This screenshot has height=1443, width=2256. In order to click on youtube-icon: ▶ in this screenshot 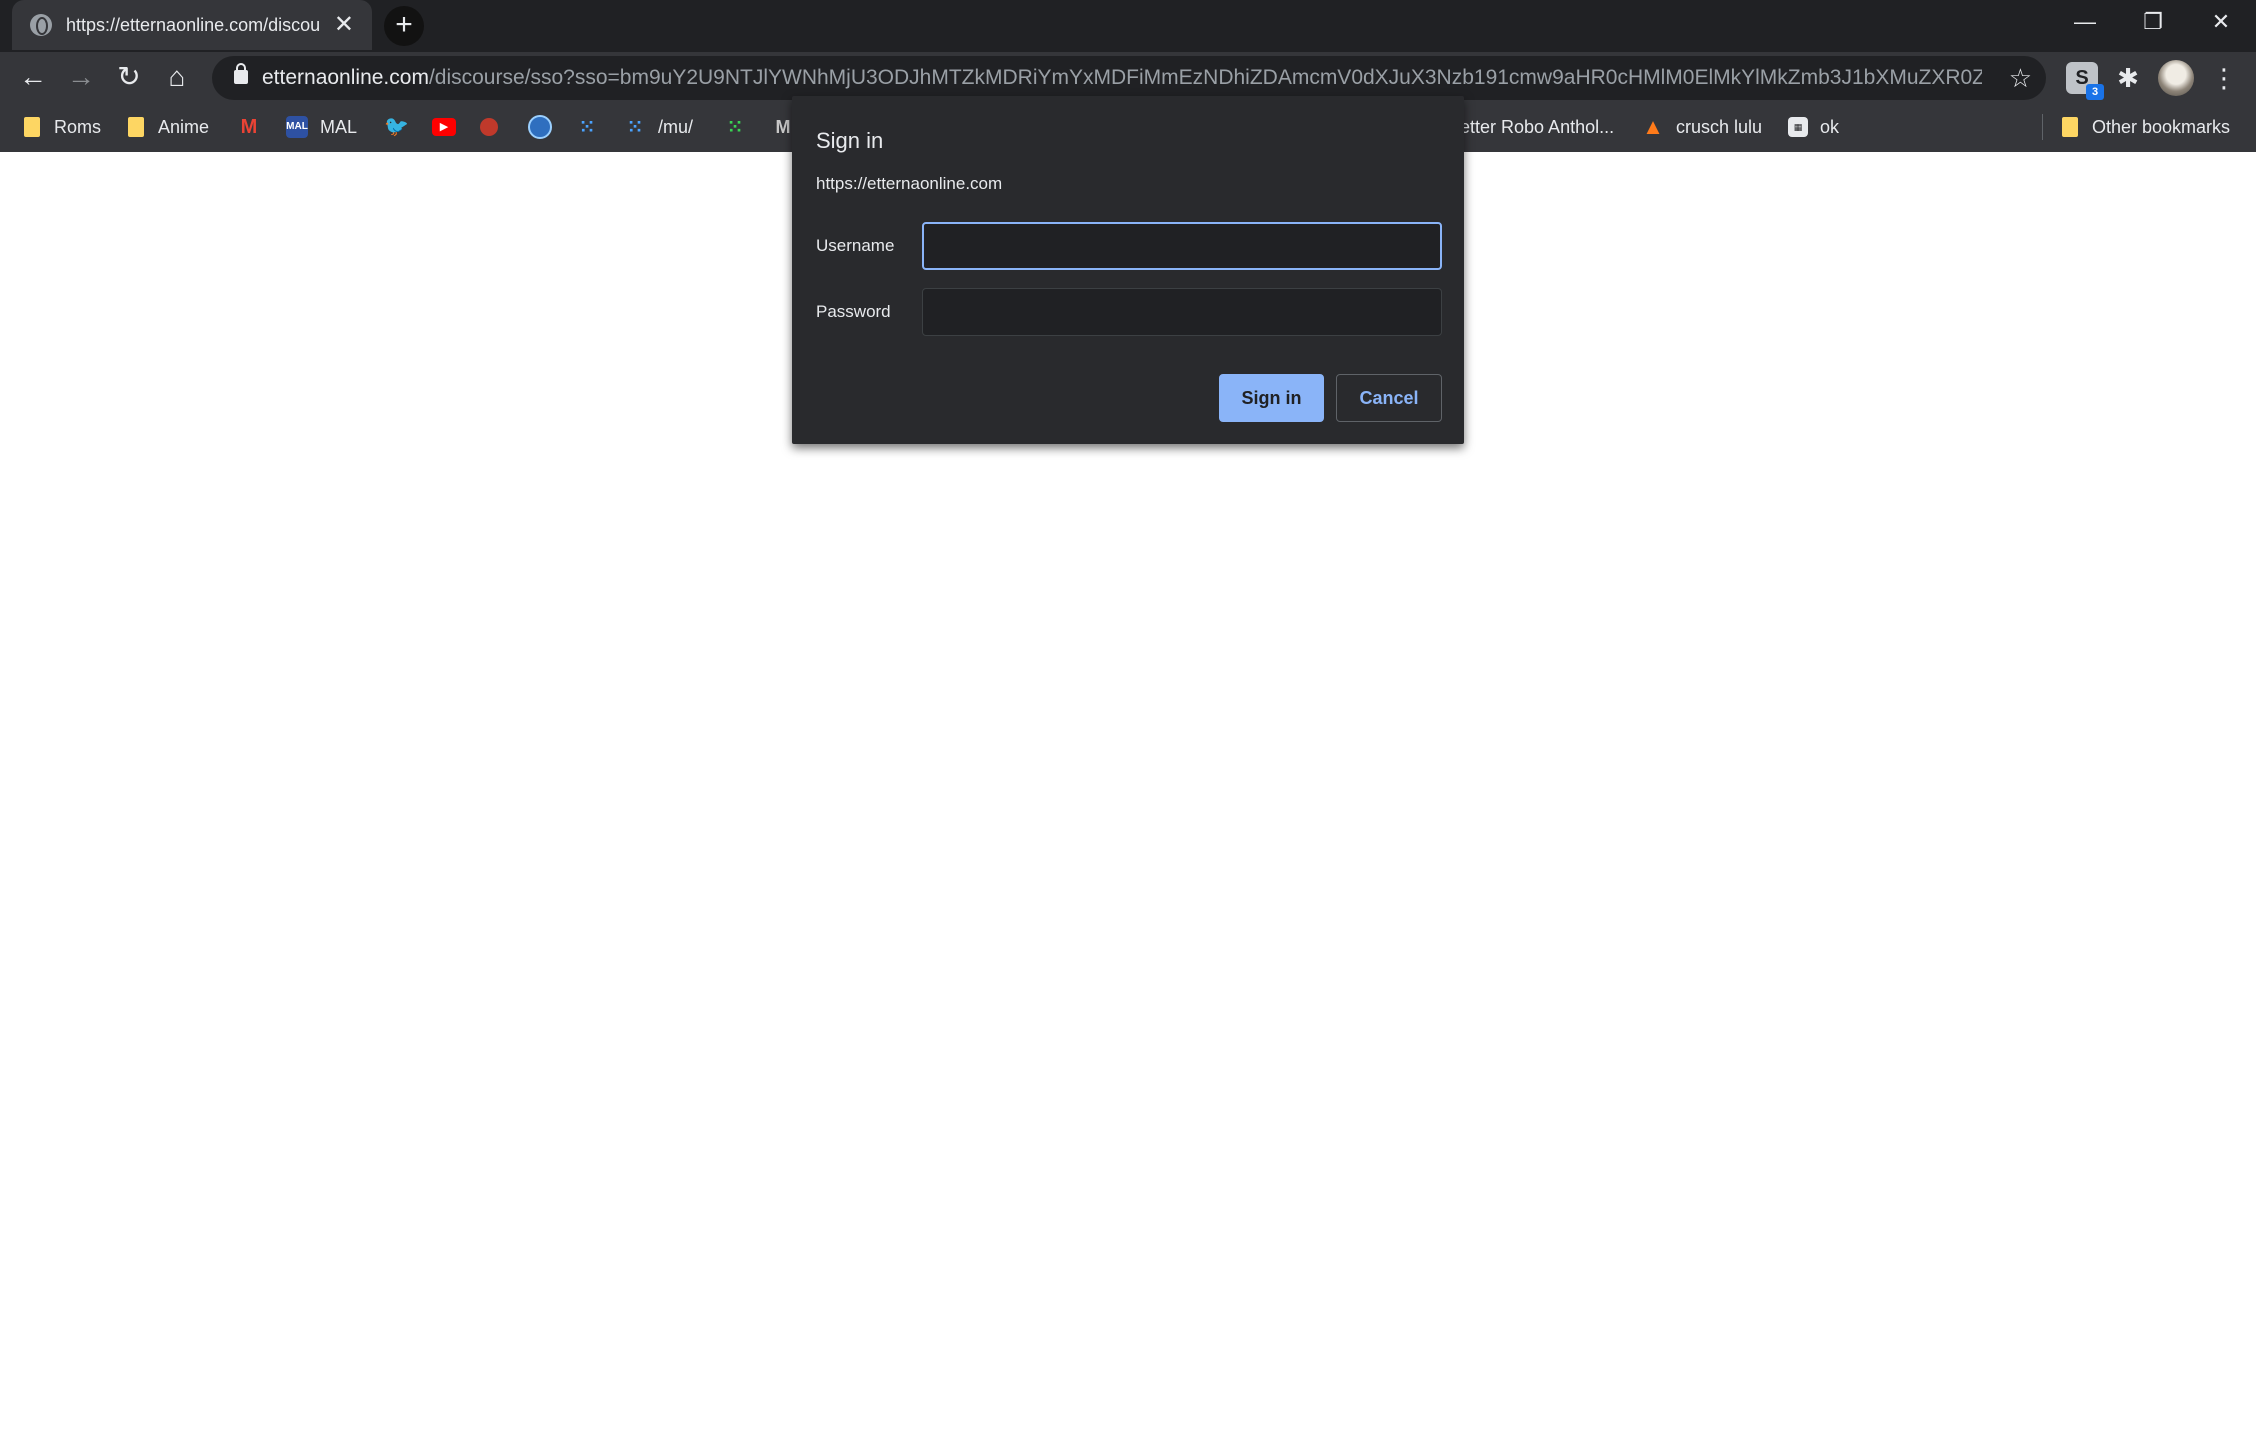, I will do `click(444, 127)`.